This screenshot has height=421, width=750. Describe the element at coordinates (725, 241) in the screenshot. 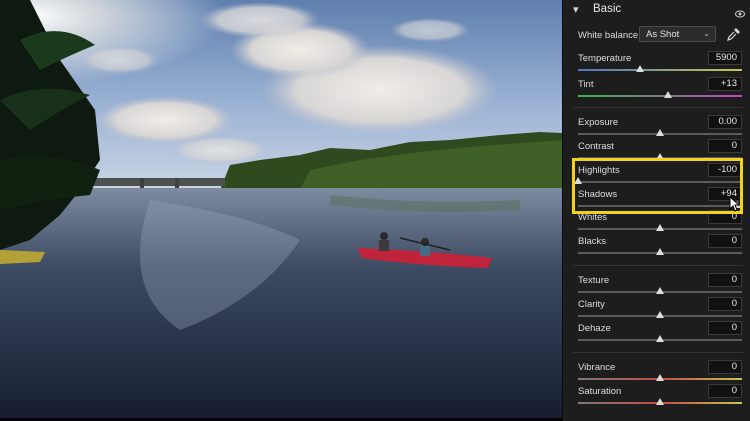

I see `blacks-value-field: 0` at that location.